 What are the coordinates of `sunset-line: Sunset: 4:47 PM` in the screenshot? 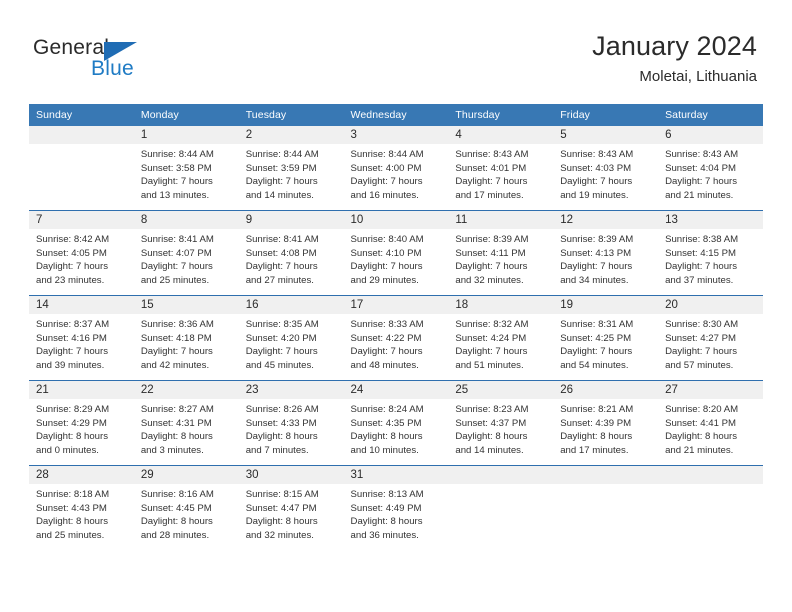 It's located at (281, 508).